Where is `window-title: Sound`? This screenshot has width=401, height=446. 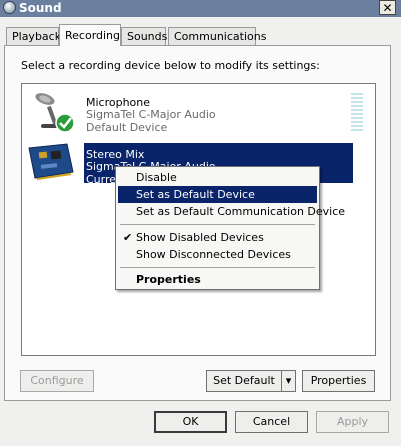 window-title: Sound is located at coordinates (40, 8).